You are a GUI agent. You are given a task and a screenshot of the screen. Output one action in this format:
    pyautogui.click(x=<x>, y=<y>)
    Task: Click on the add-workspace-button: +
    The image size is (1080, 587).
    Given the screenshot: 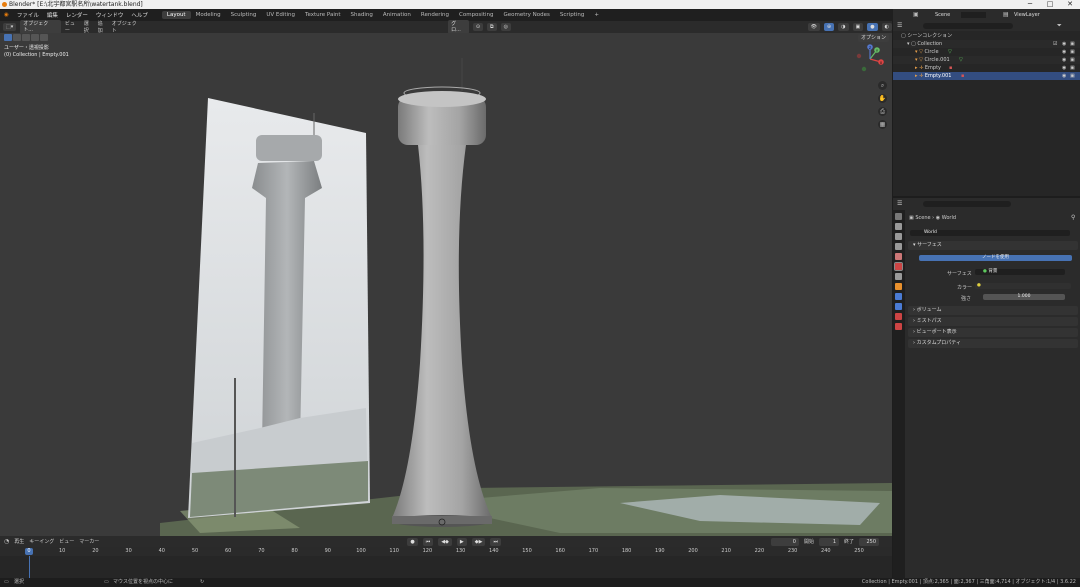 What is the action you would take?
    pyautogui.click(x=596, y=15)
    